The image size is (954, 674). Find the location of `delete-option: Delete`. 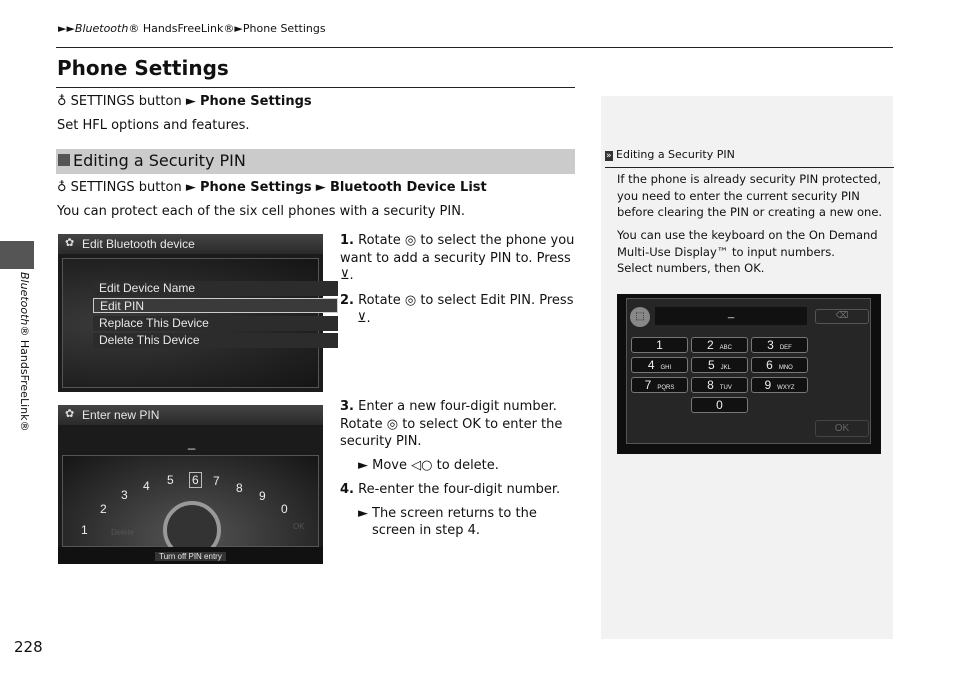

delete-option: Delete is located at coordinates (122, 532).